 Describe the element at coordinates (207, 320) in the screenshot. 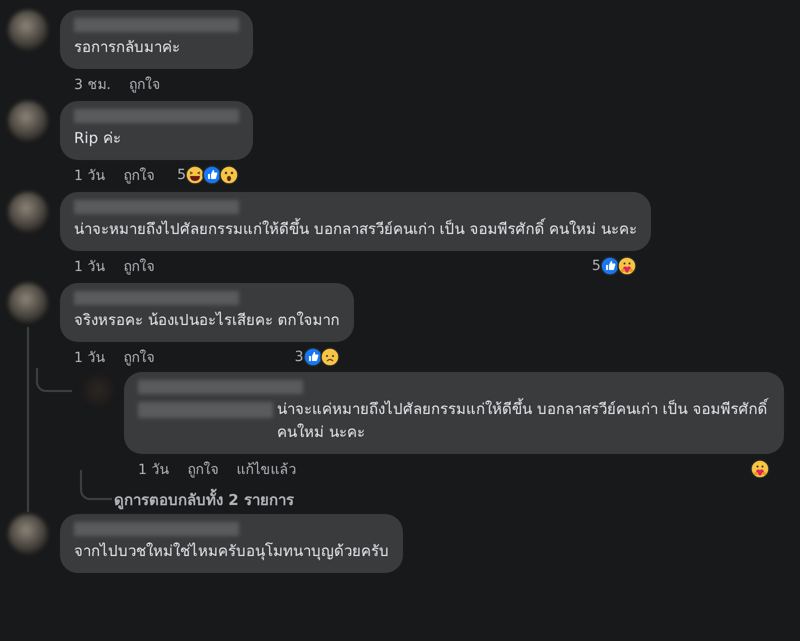

I see `comment-text: จริงหรอคะ น้องเปนอะไรเสียคะ ตกใจมาก` at that location.